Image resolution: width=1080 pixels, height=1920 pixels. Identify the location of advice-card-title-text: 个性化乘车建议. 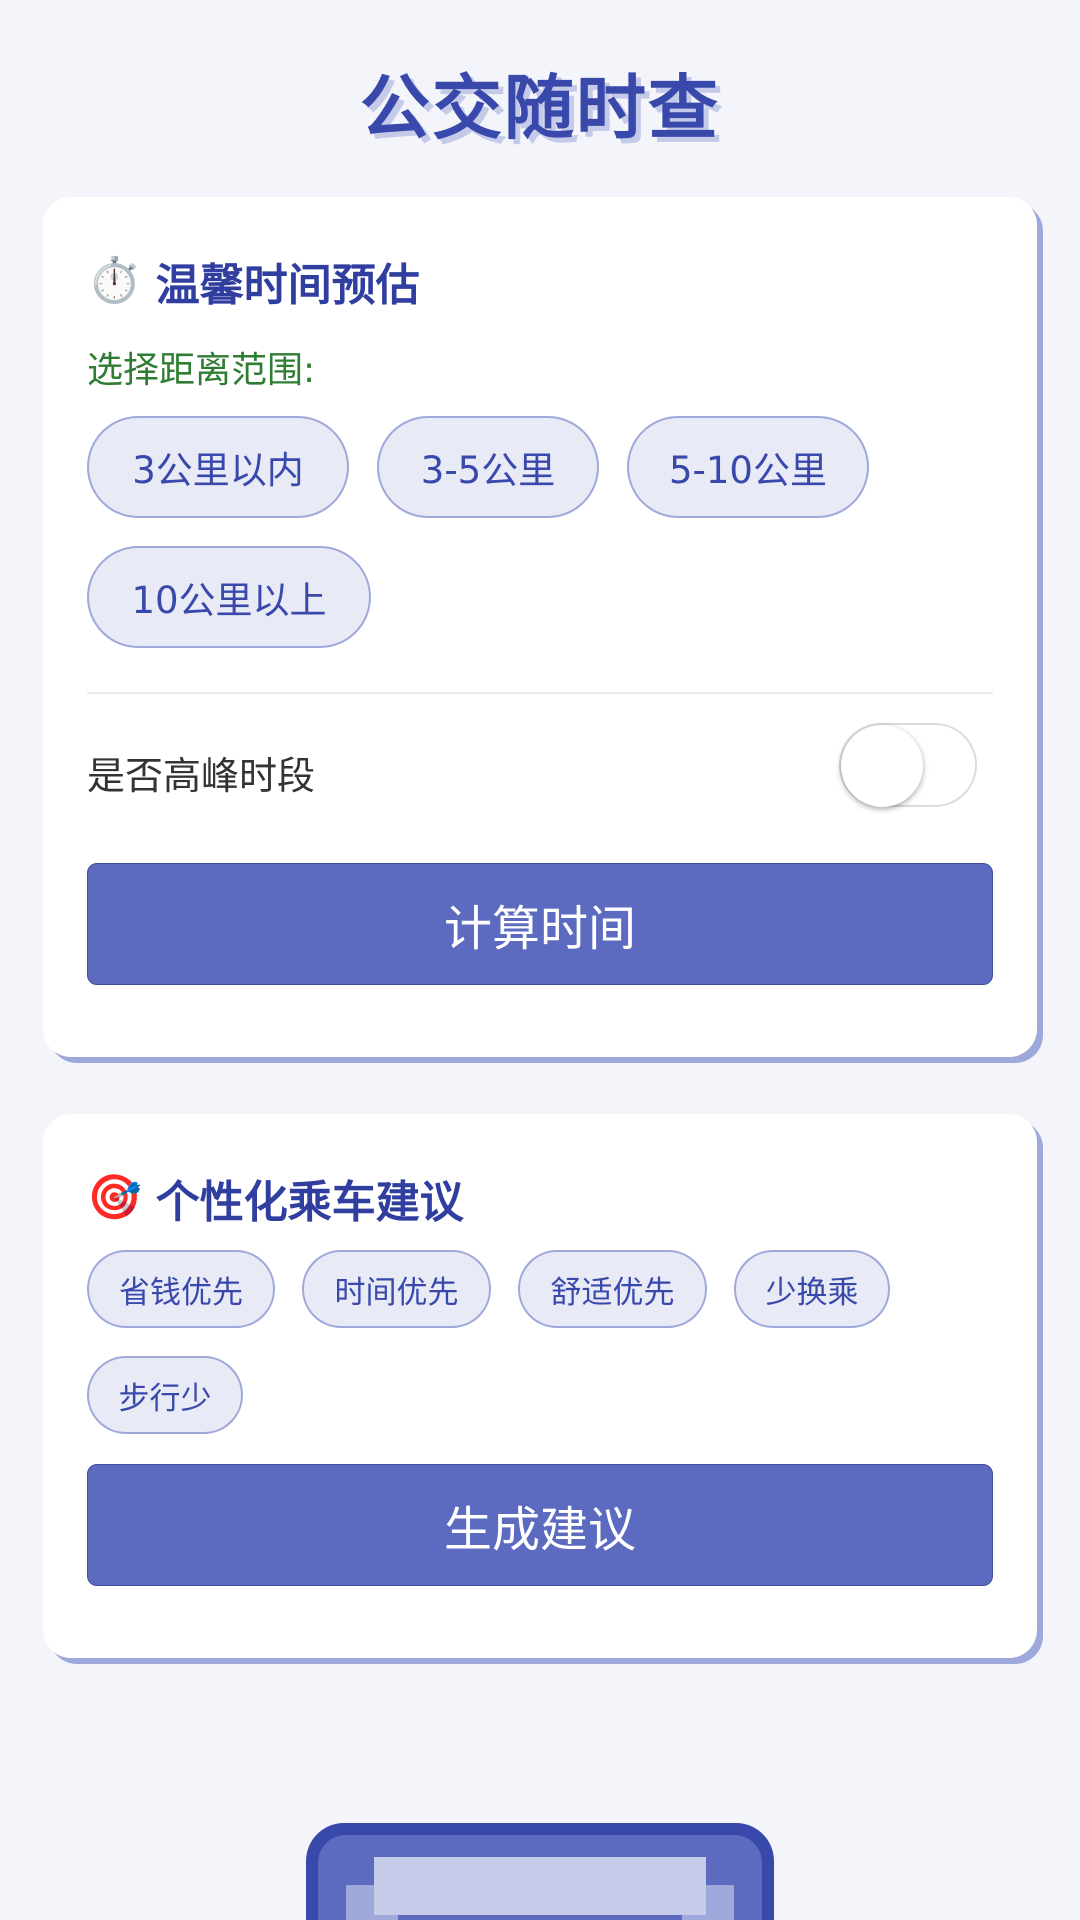
(309, 1202).